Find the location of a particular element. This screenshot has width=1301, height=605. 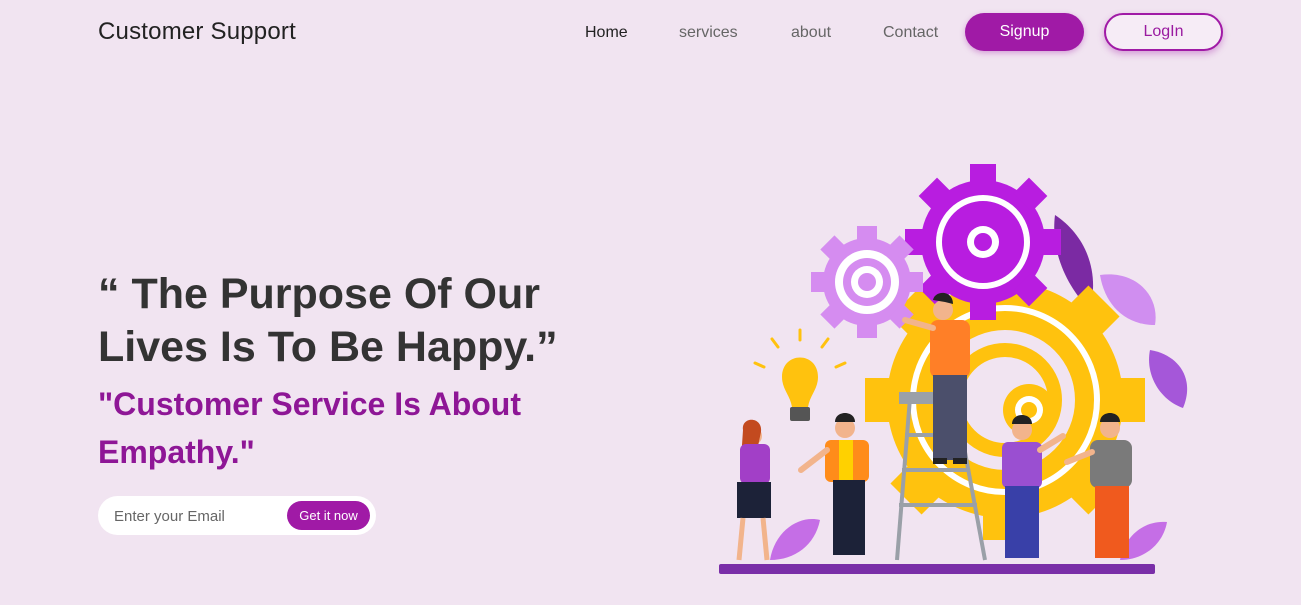

ground-line is located at coordinates (937, 569).